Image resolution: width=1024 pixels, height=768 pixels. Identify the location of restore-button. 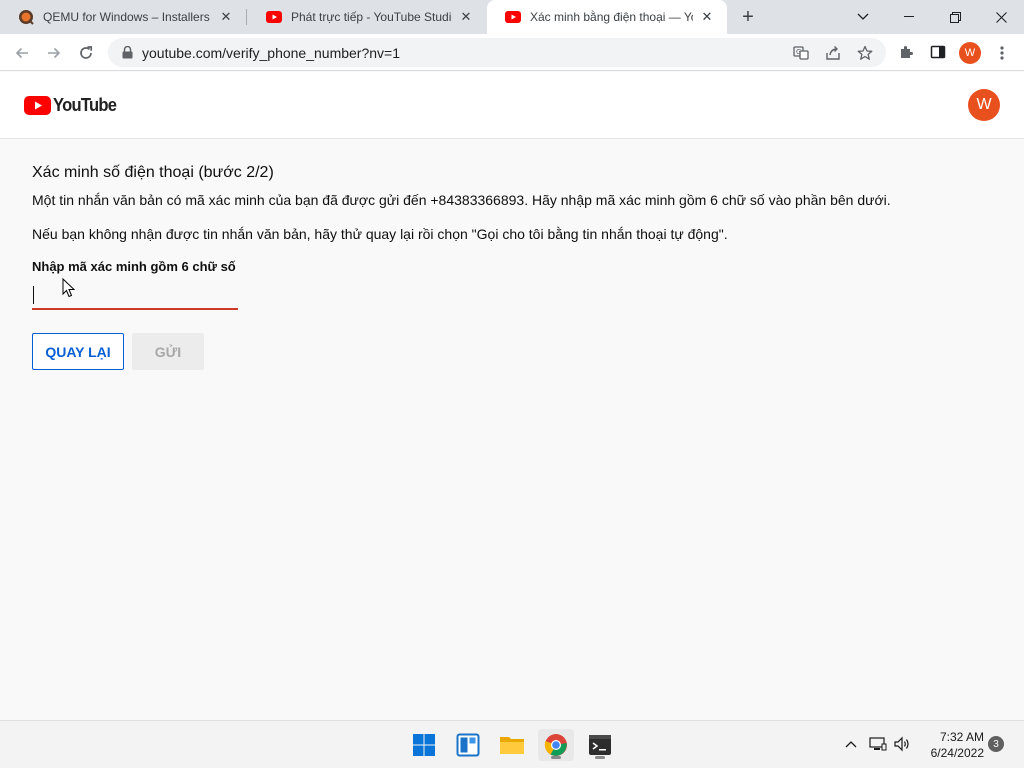
(955, 17).